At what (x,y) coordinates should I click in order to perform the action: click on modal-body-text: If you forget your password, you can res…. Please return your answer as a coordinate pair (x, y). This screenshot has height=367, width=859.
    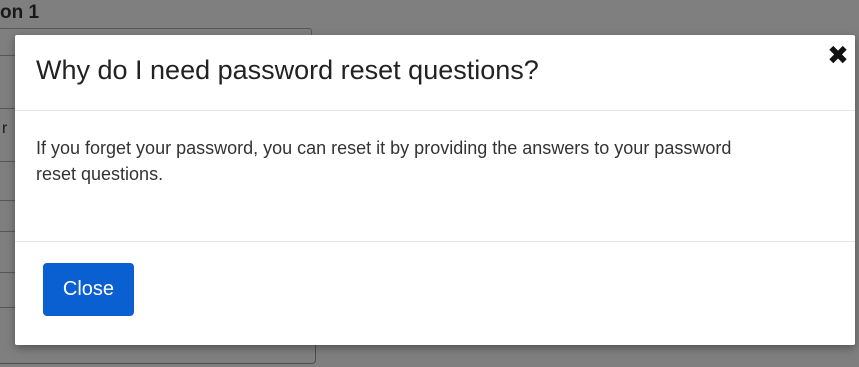
    Looking at the image, I should click on (384, 161).